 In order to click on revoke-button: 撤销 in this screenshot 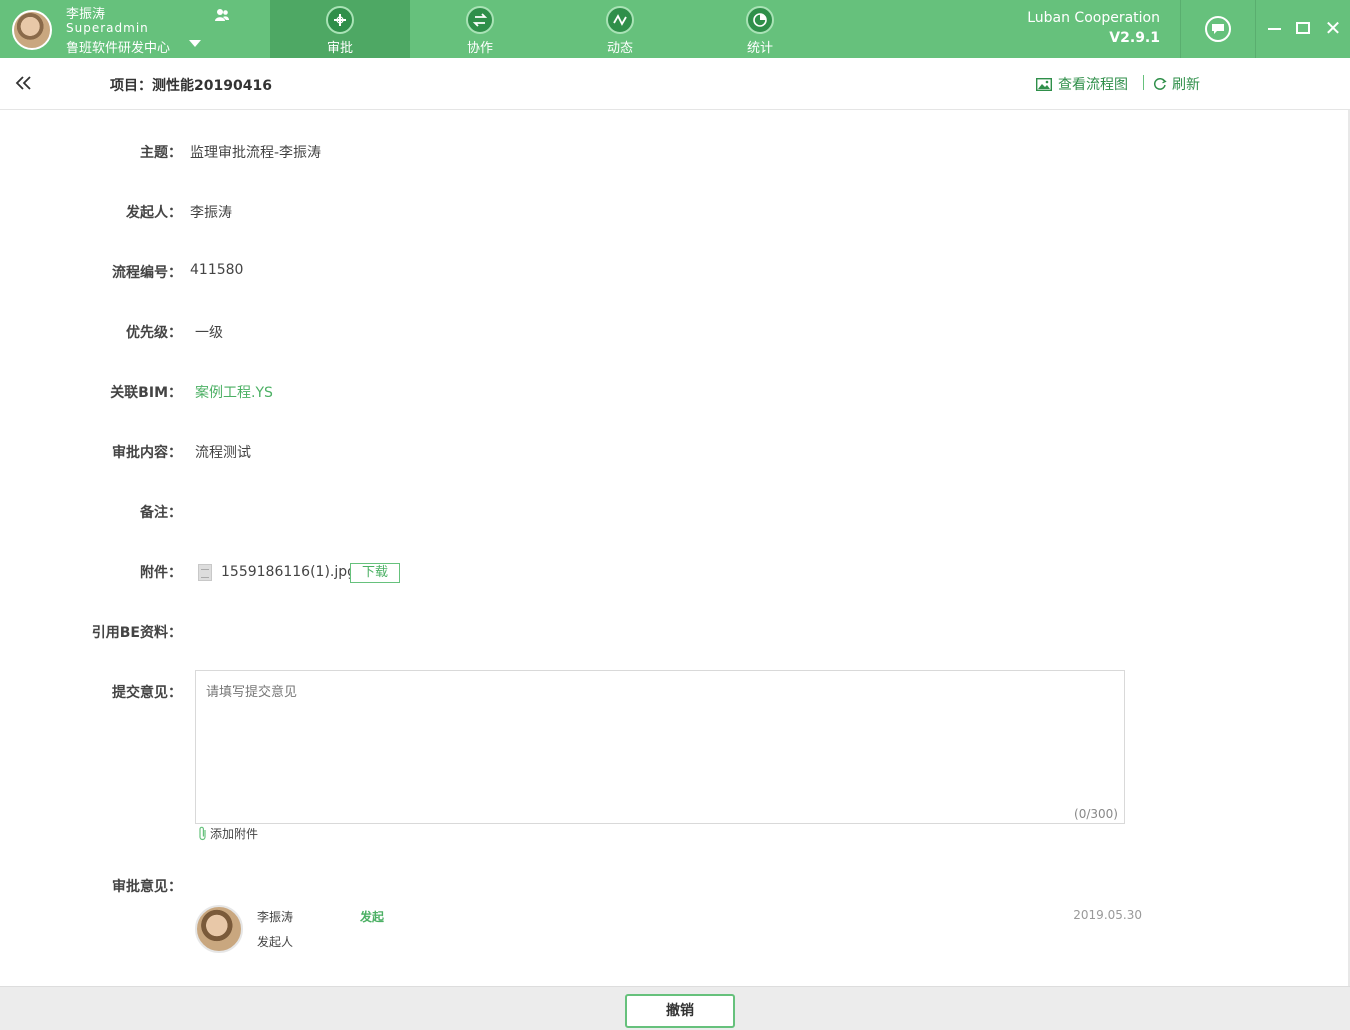, I will do `click(680, 1011)`.